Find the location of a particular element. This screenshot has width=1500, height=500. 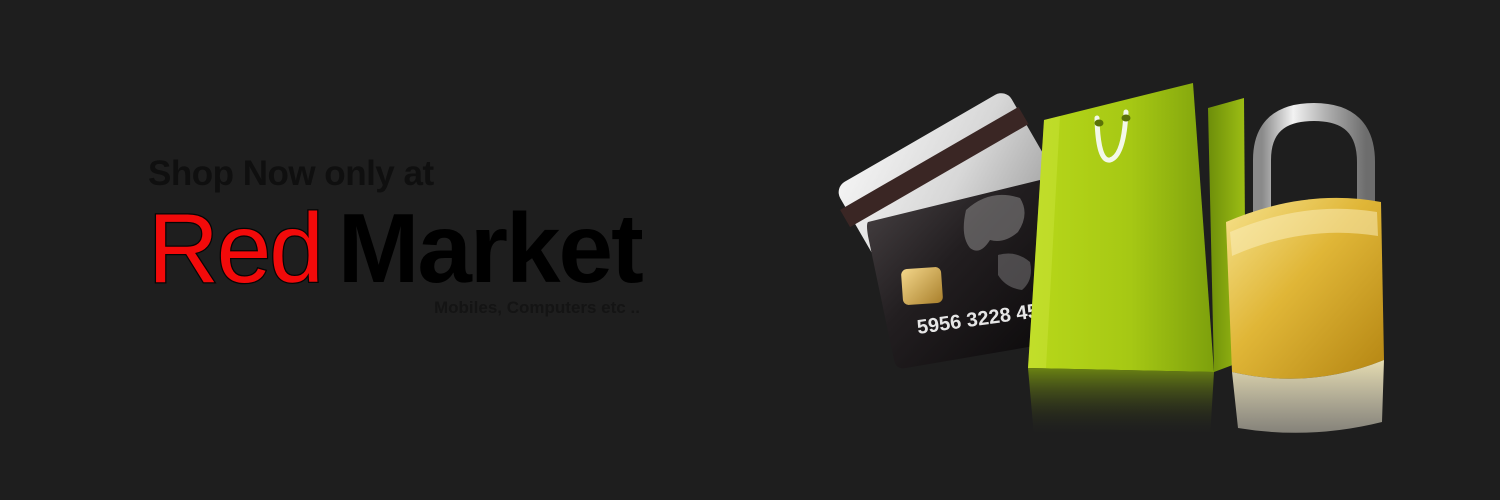

shopping-bag-icon is located at coordinates (1137, 260).